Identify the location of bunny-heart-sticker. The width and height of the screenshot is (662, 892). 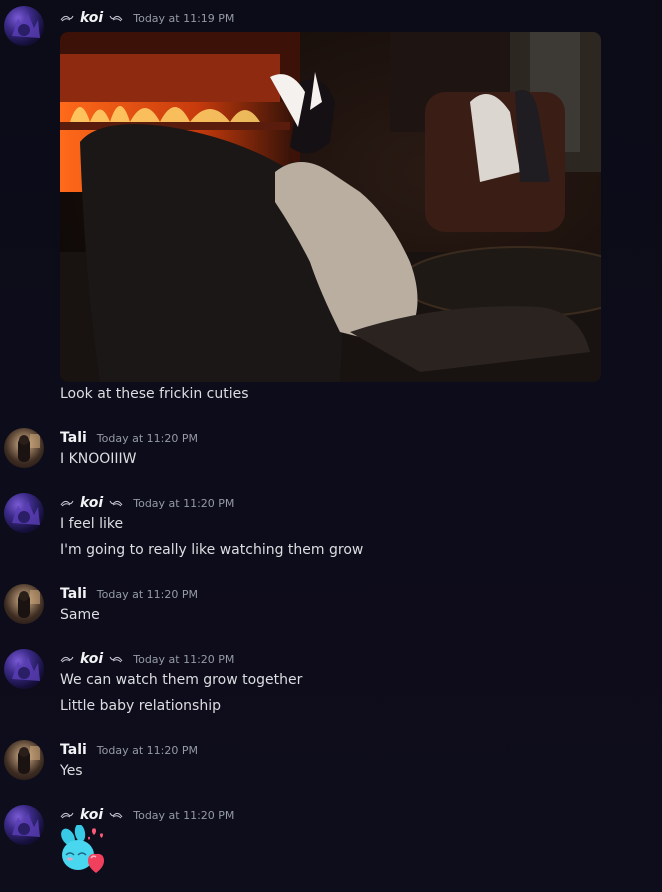
(84, 849).